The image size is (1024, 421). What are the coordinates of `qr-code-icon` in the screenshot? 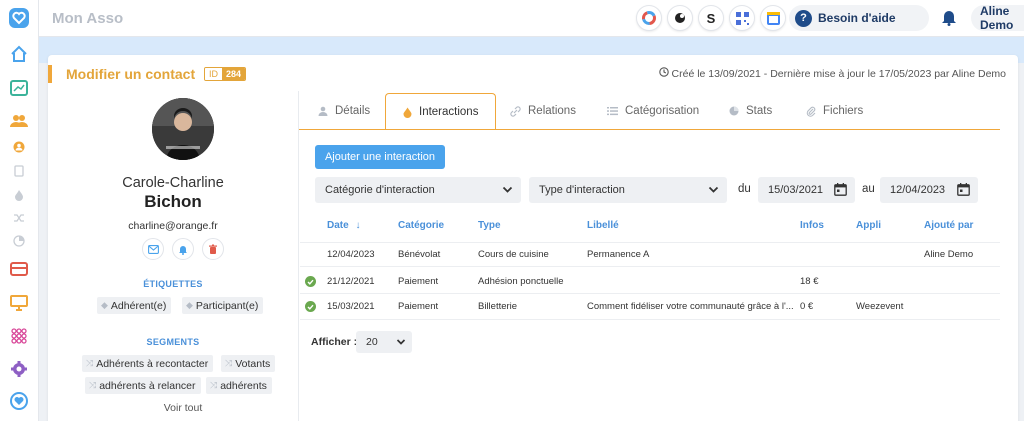 It's located at (742, 18).